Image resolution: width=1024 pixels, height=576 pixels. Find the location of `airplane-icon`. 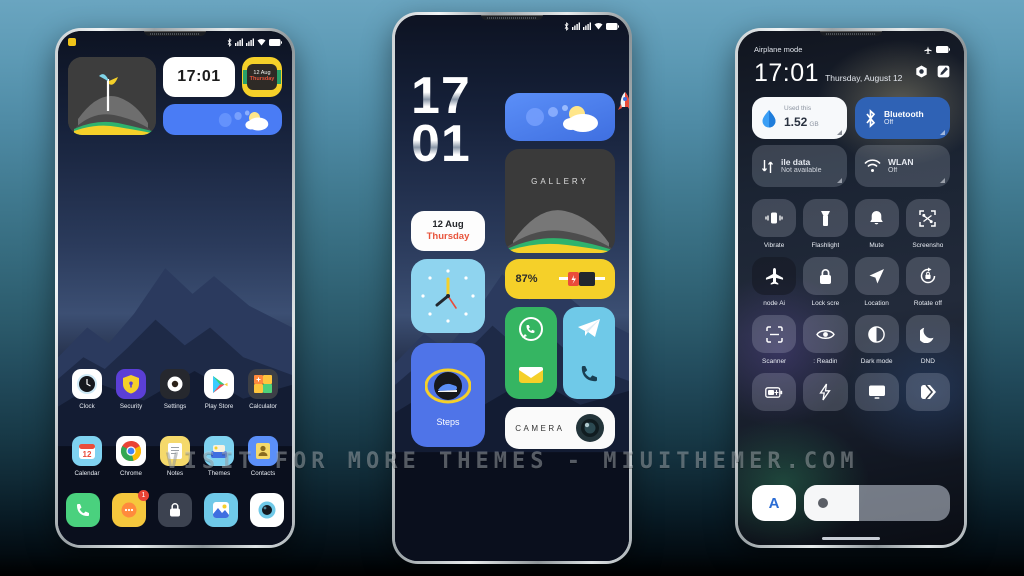

airplane-icon is located at coordinates (928, 49).